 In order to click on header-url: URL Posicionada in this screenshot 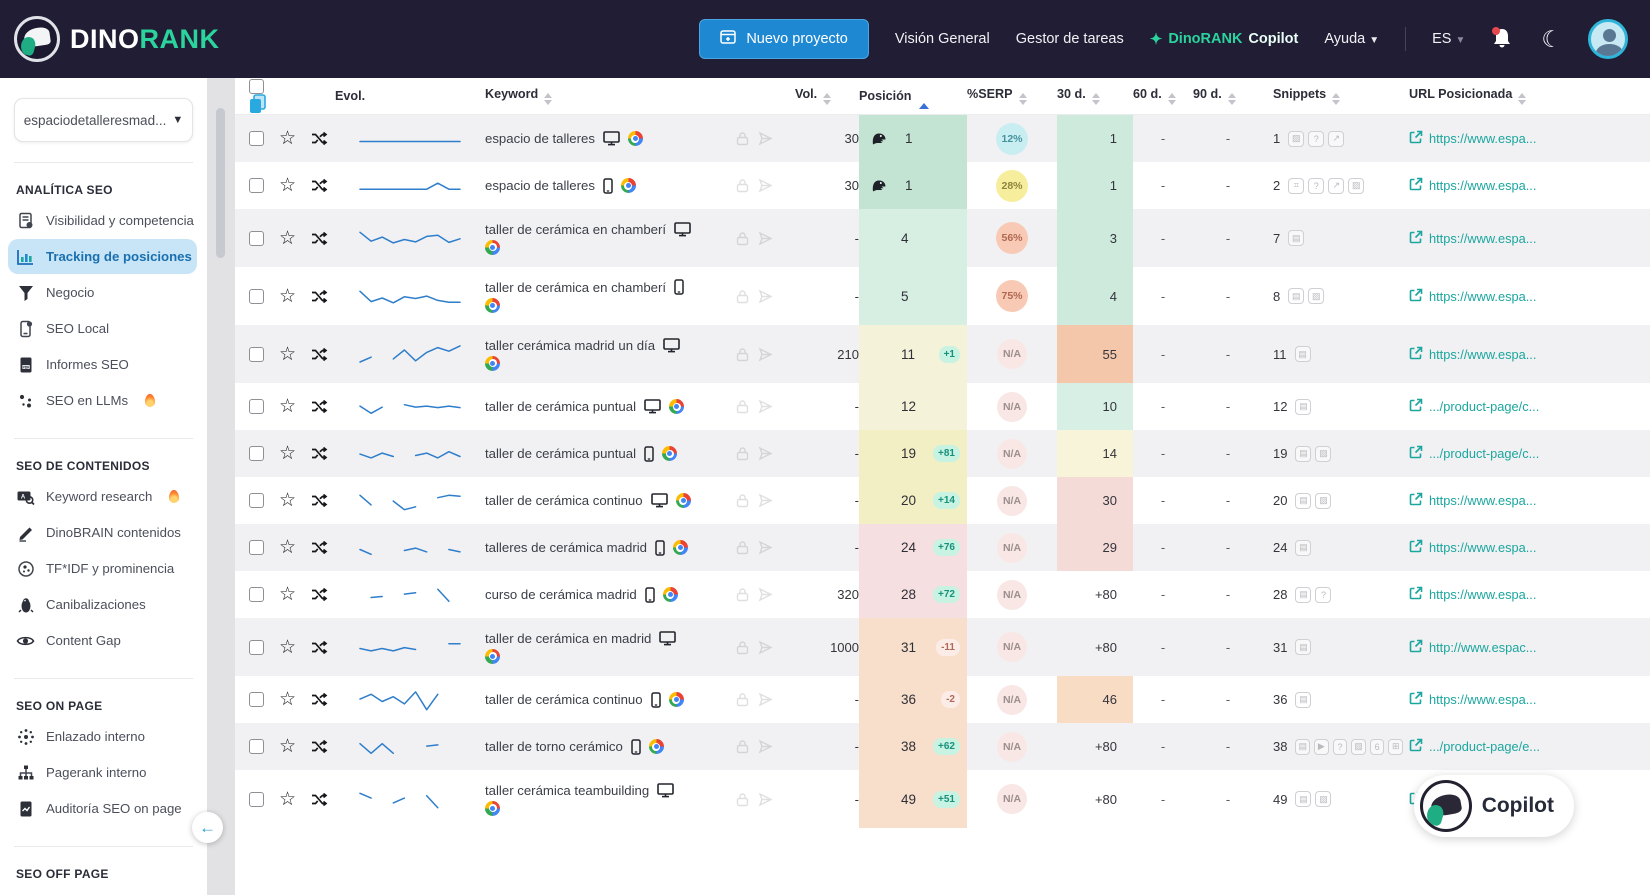, I will do `click(1460, 94)`.